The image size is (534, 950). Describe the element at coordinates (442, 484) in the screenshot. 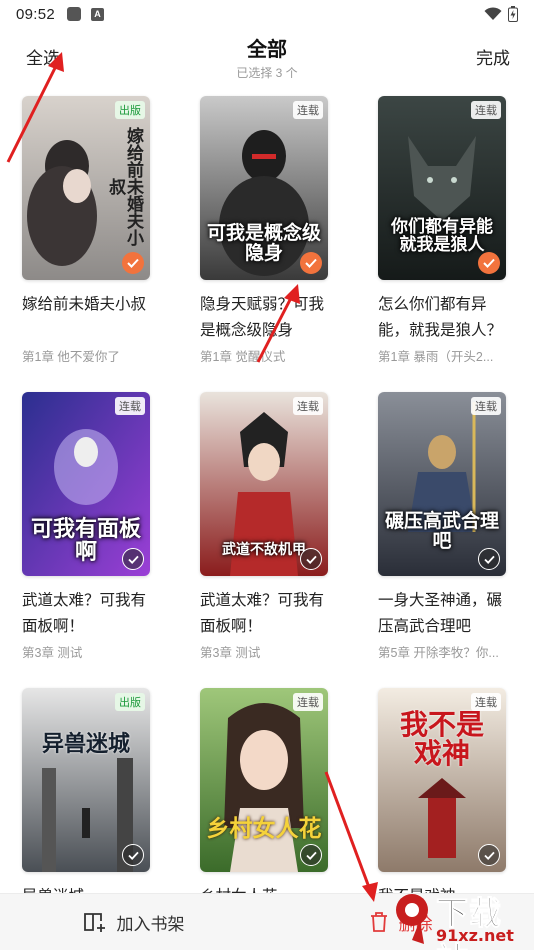

I see `book-cover: 连载 碾压高武合理吧` at that location.